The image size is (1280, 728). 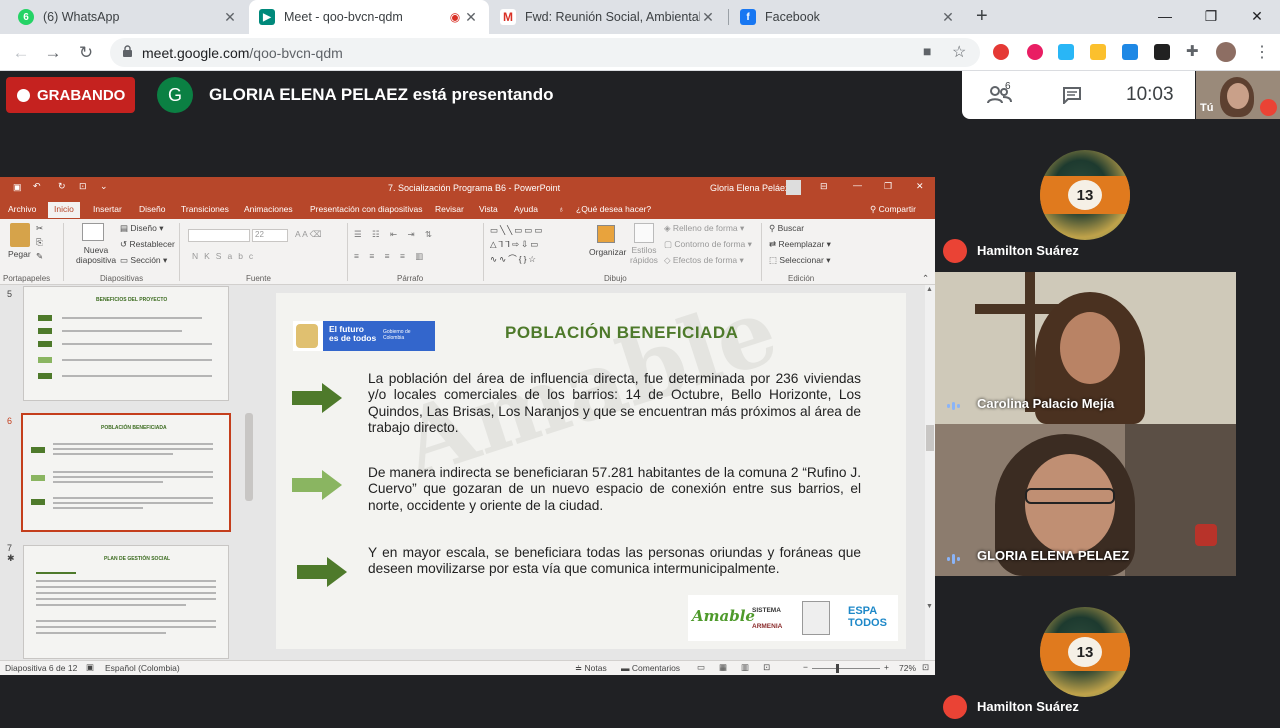 I want to click on ribbon-tab-insertar: Insertar, so click(x=107, y=209).